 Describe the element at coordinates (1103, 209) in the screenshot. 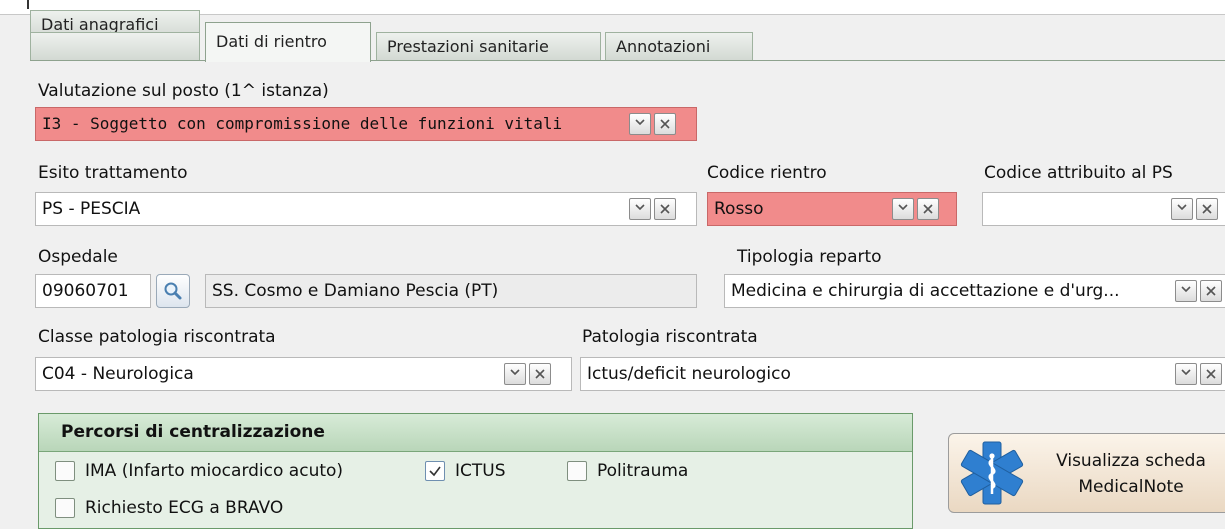

I see `codice-ps-select` at that location.